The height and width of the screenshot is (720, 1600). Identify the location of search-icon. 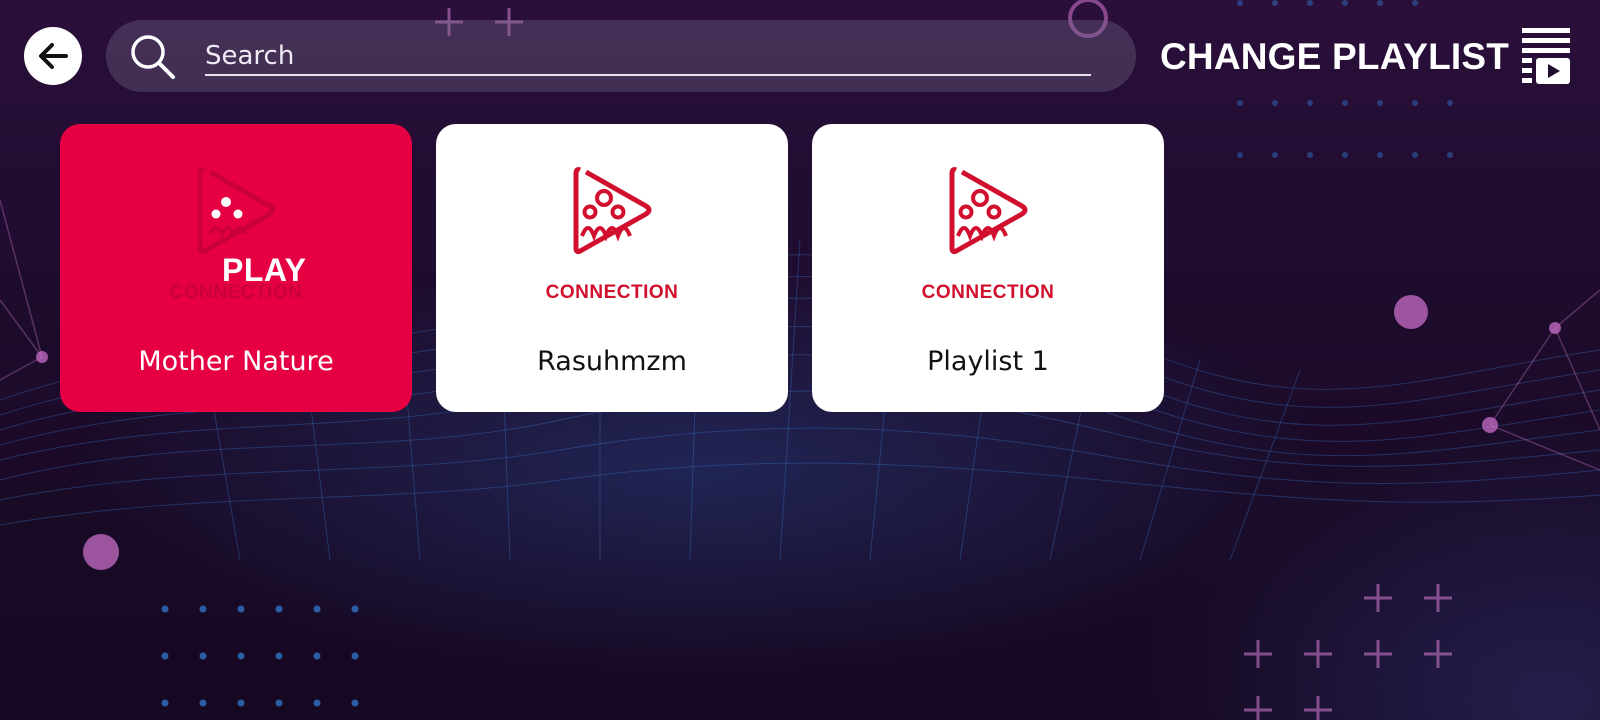
(153, 57).